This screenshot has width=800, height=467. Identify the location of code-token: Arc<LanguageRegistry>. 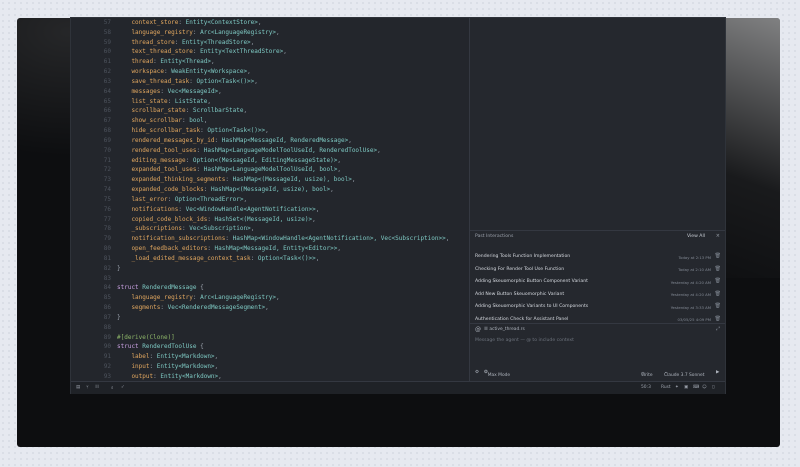
(238, 32).